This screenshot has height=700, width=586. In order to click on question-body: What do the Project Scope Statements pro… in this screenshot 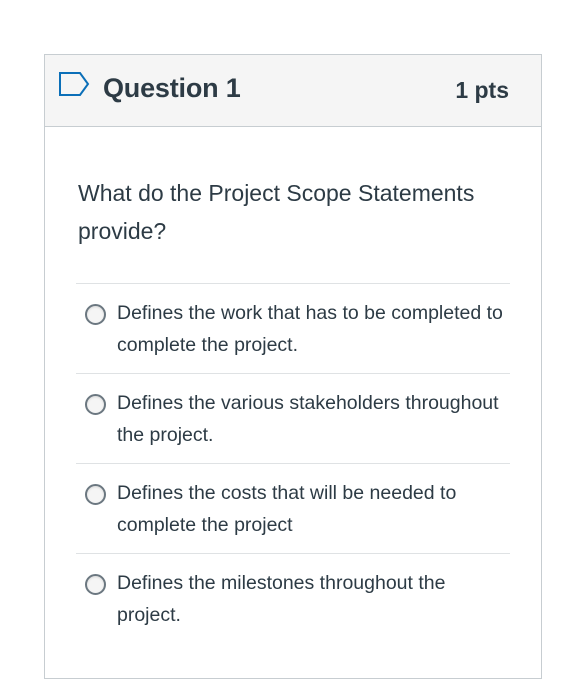, I will do `click(298, 212)`.